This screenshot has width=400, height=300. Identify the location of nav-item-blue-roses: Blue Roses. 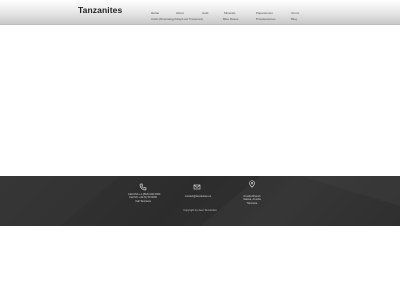
(230, 19).